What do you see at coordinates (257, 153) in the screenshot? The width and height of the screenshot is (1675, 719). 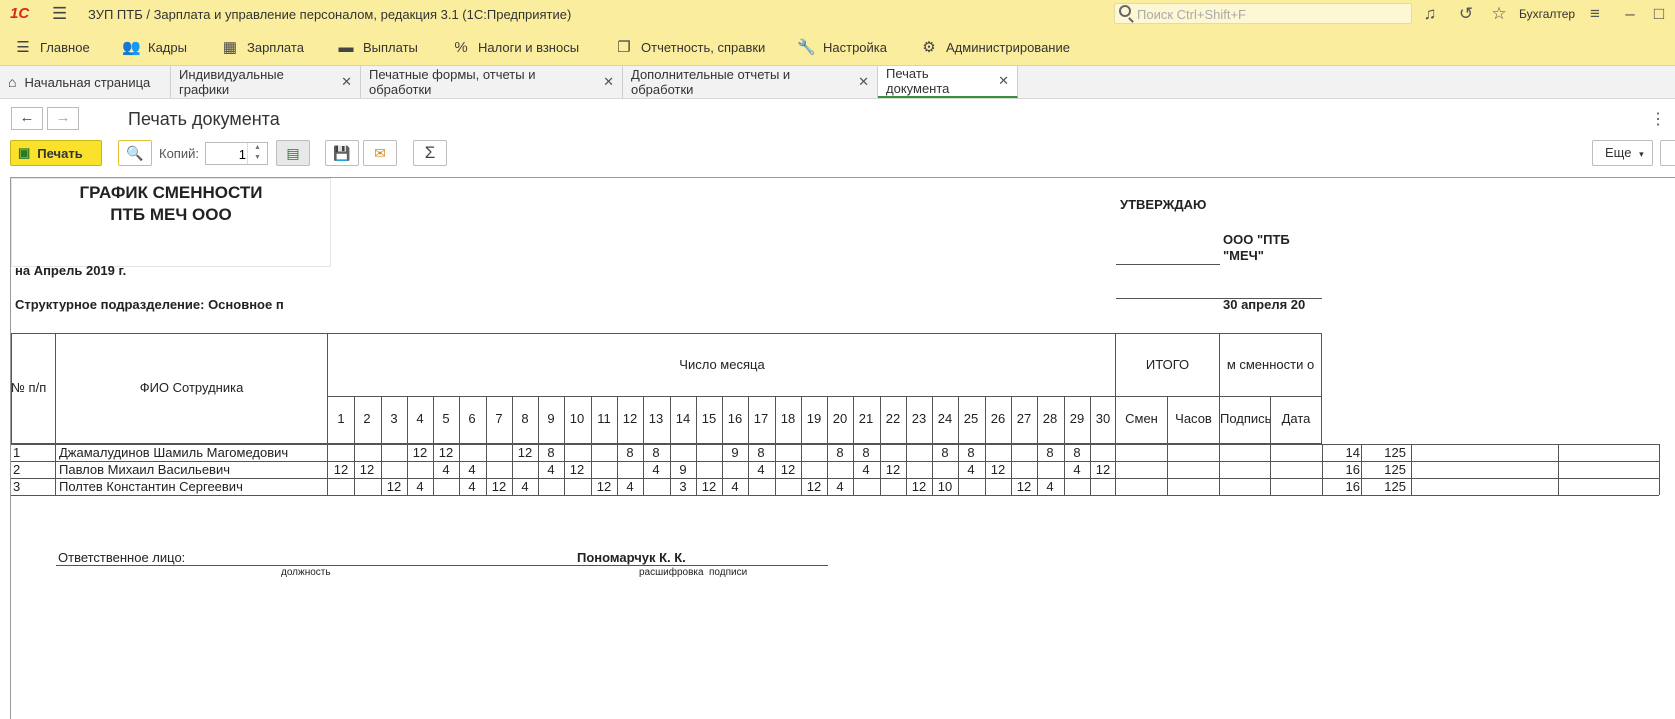 I see `copies-stepper: ▲ ▼` at bounding box center [257, 153].